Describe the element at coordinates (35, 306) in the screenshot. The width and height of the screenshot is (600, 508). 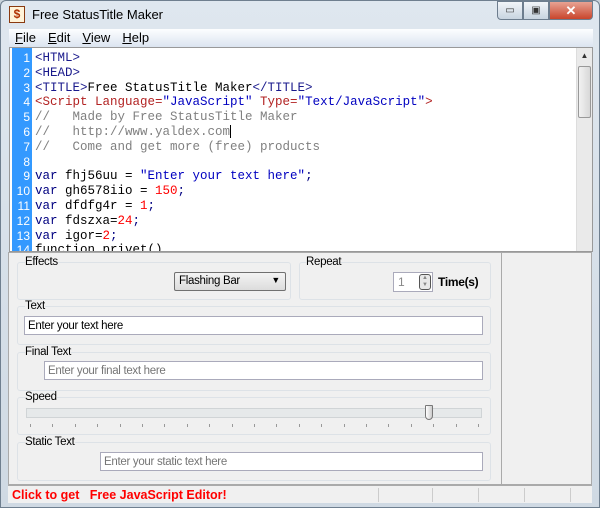
I see `text-label: Text` at that location.